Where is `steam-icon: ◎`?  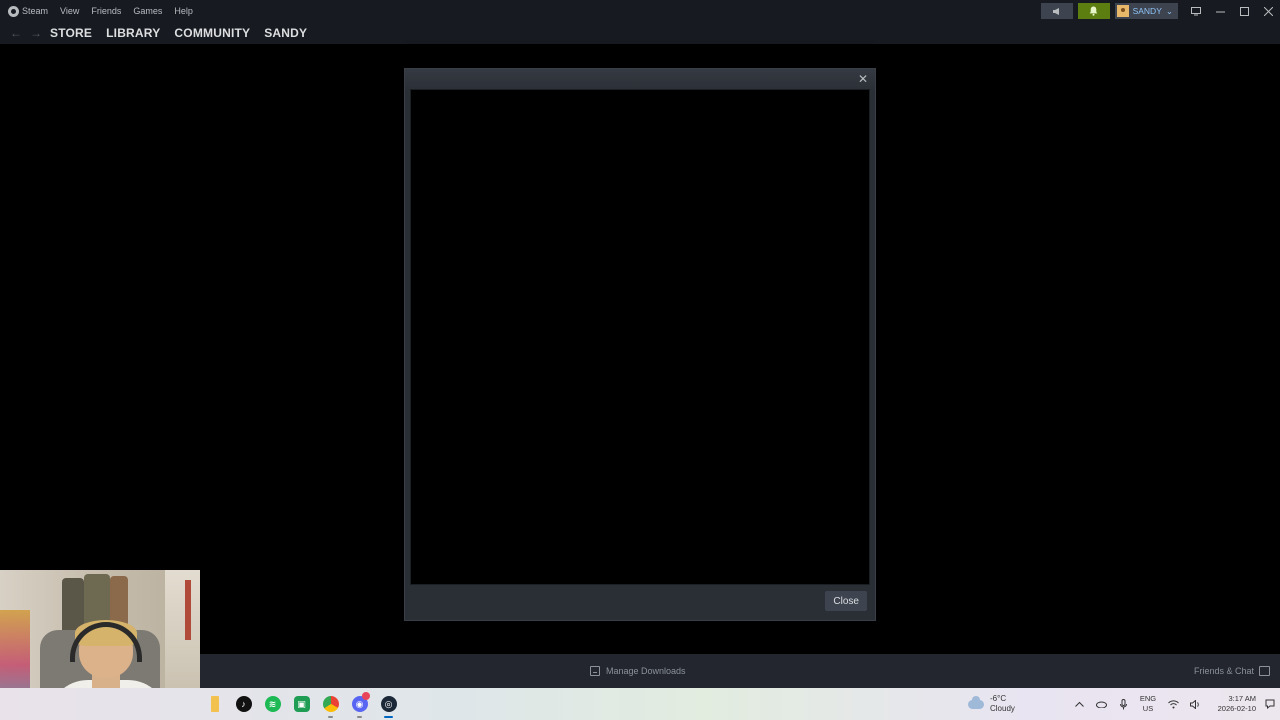
steam-icon: ◎ is located at coordinates (388, 704).